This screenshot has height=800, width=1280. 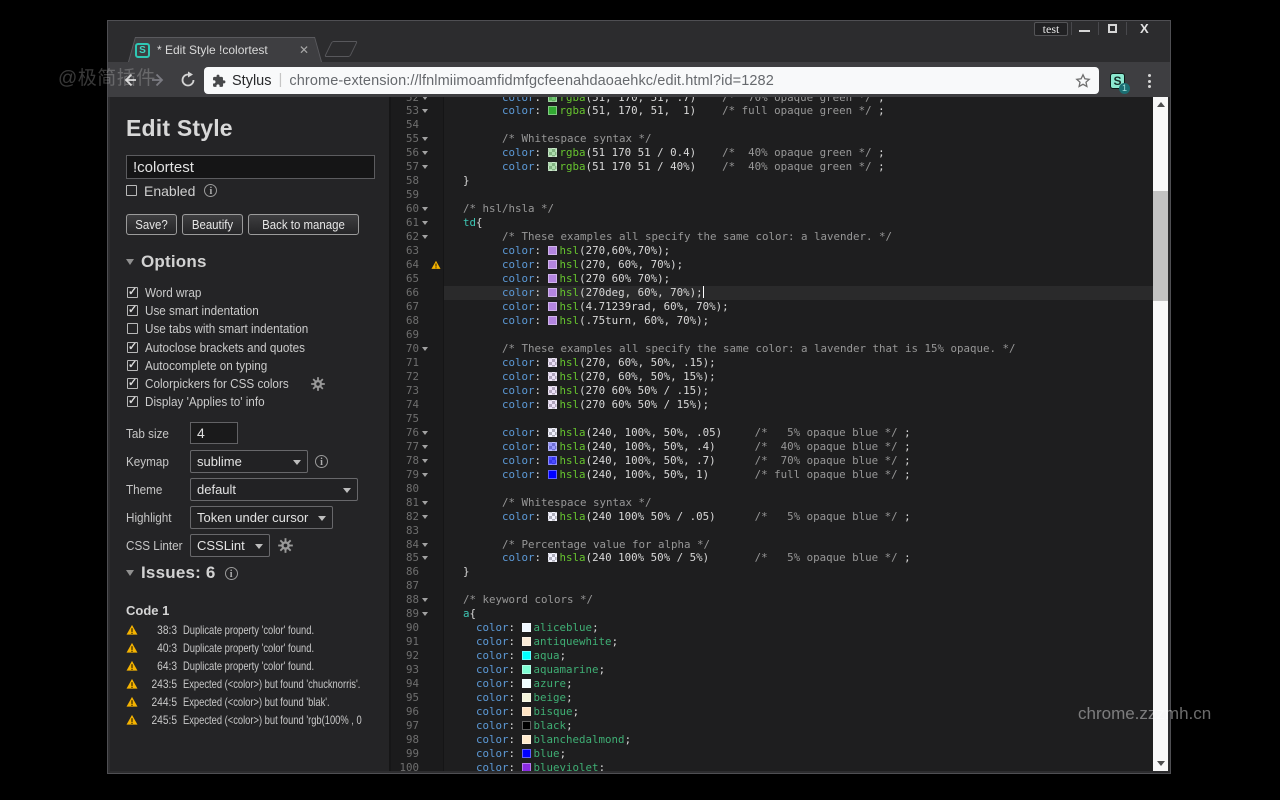 I want to click on css-linter-select: CSSLint, so click(x=230, y=545).